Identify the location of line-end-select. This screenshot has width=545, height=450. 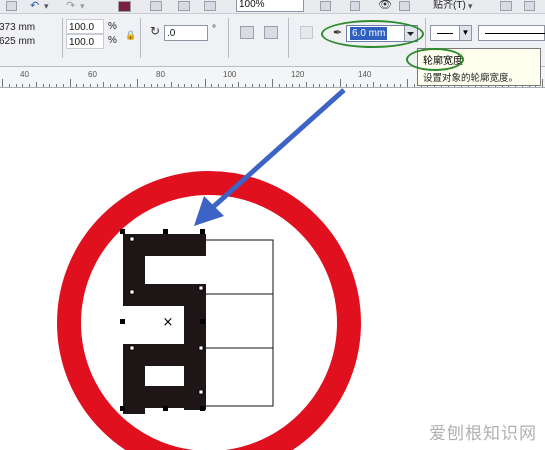
(511, 33).